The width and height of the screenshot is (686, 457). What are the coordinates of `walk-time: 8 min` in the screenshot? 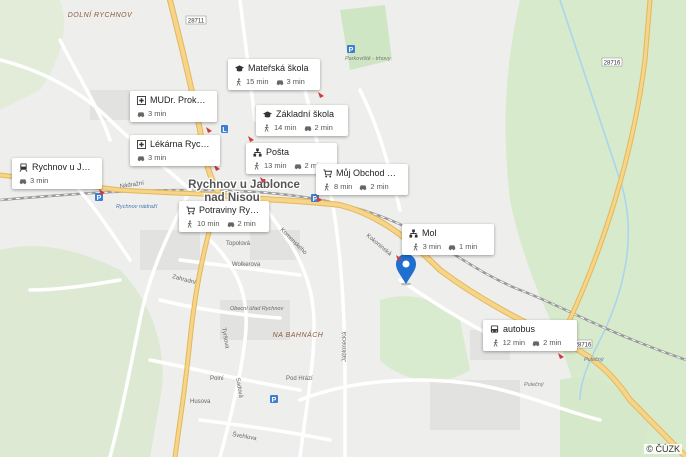 It's located at (343, 186).